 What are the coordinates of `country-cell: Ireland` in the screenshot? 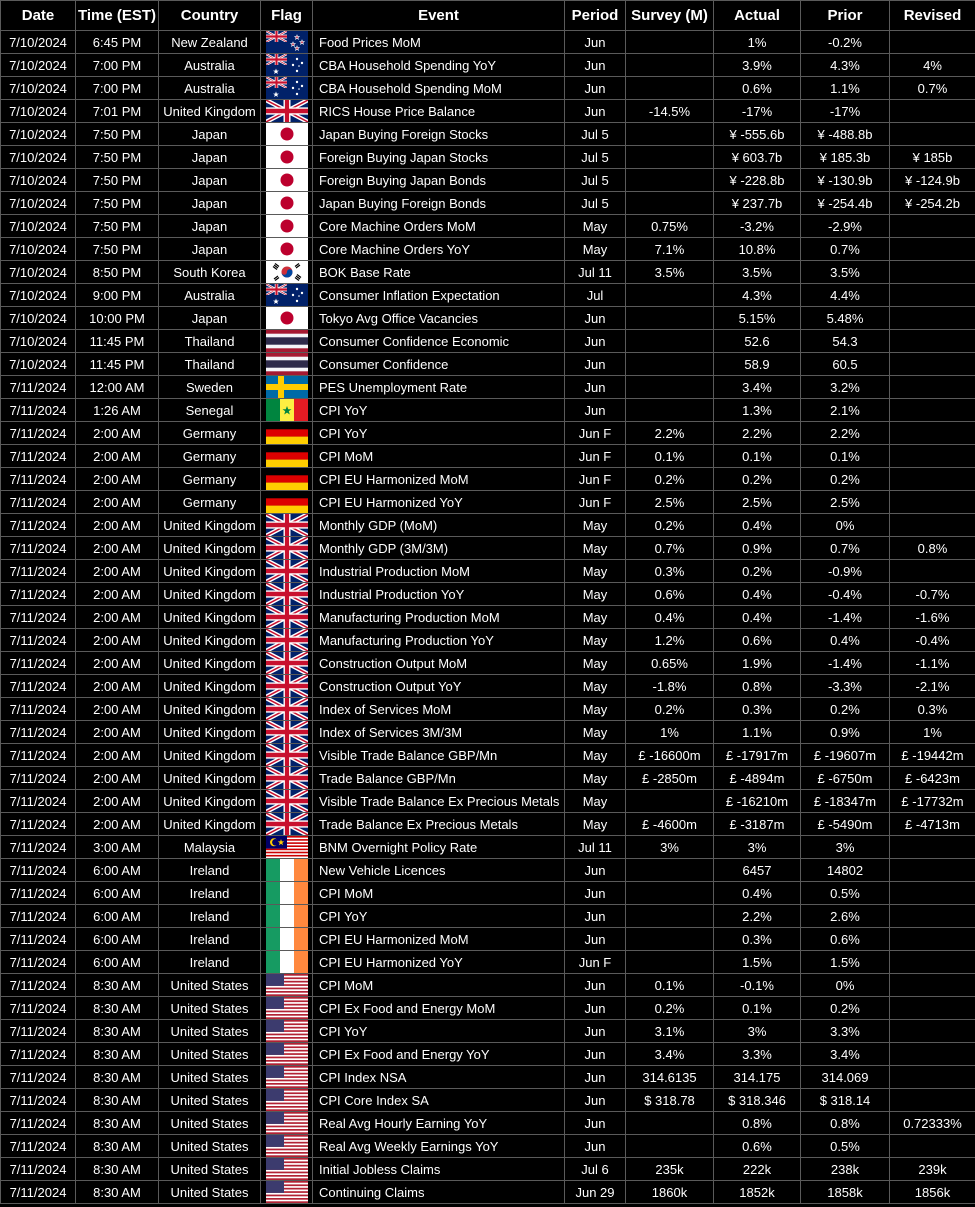 It's located at (209, 893).